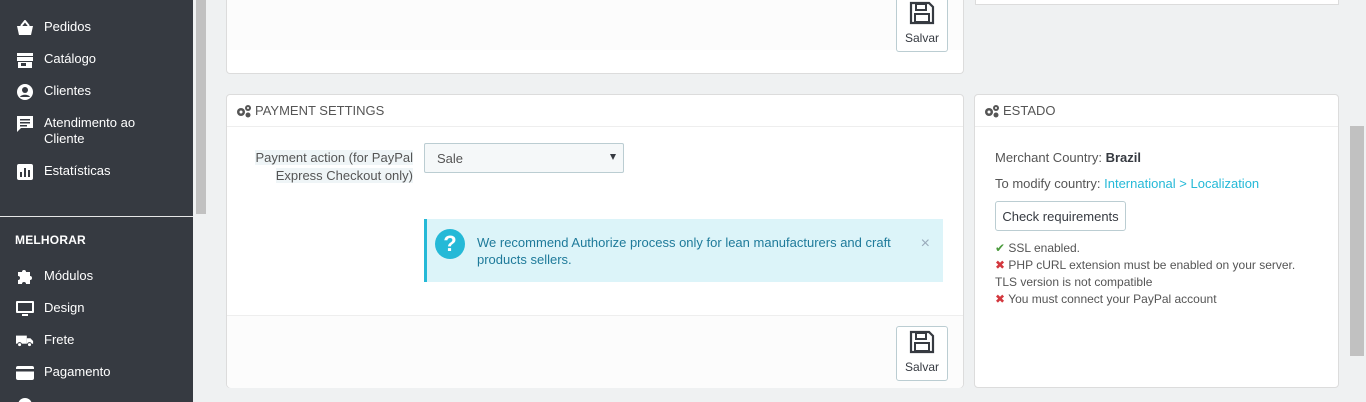  Describe the element at coordinates (67, 90) in the screenshot. I see `sidebar-item-label: Clientes` at that location.